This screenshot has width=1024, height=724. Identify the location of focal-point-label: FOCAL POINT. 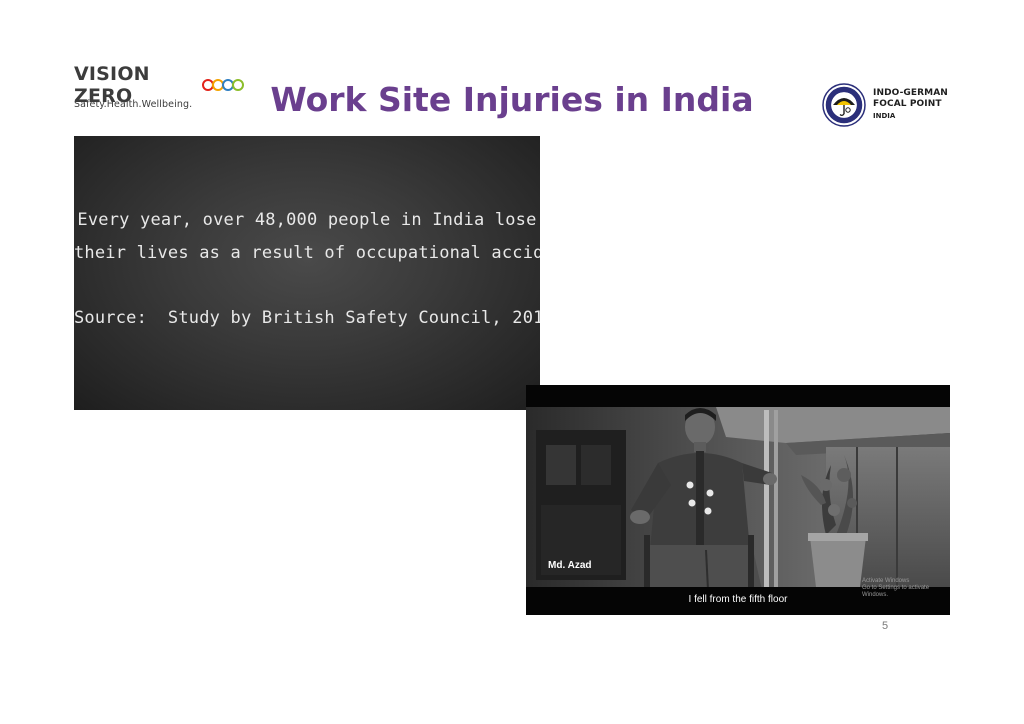
(907, 104).